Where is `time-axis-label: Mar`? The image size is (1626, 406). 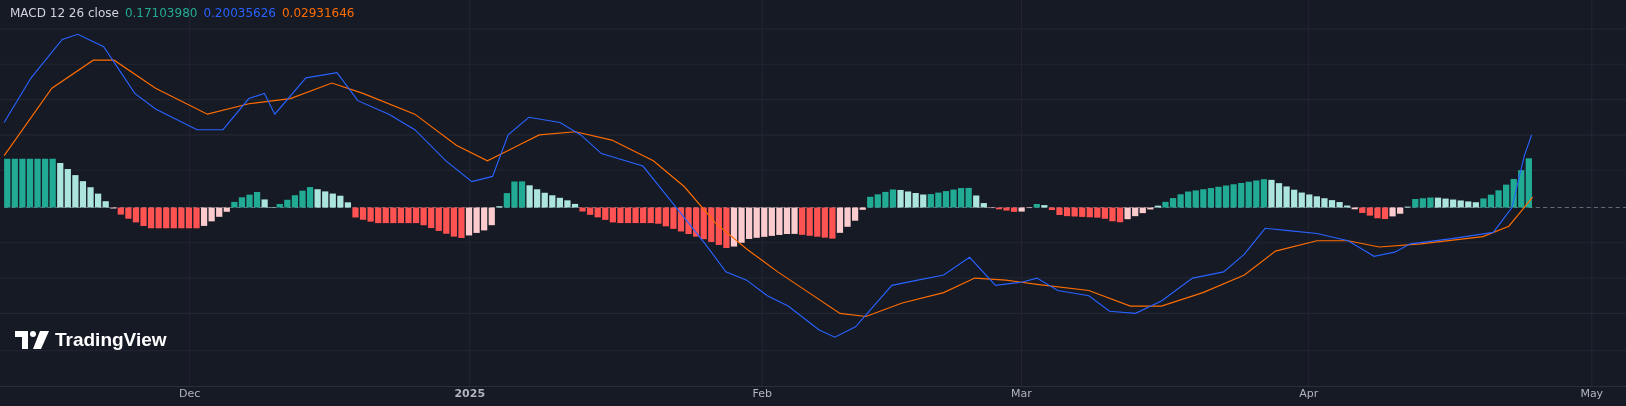
time-axis-label: Mar is located at coordinates (1021, 393).